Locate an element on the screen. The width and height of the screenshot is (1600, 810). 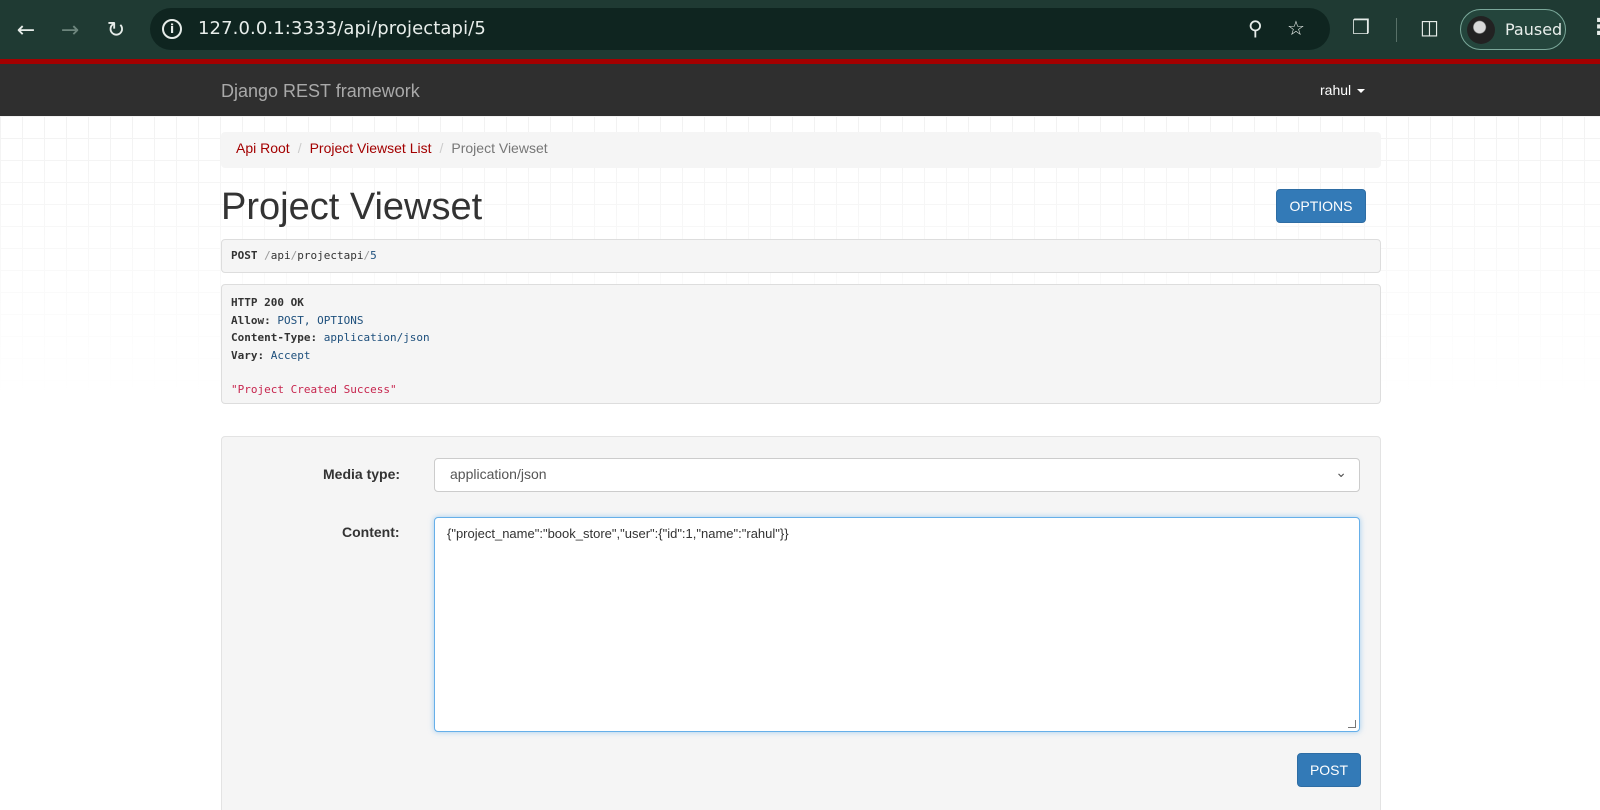
header-name: Content-Type: is located at coordinates (274, 337).